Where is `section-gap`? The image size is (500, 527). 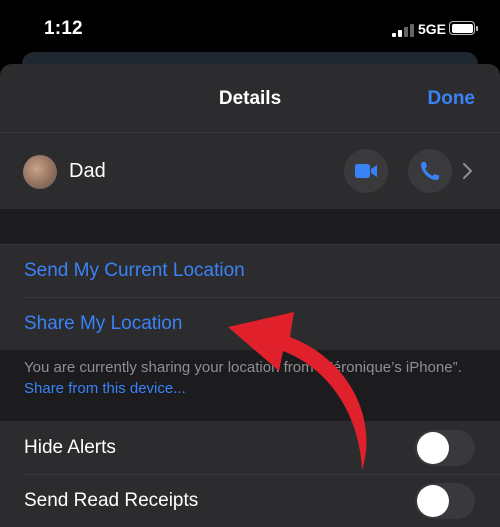 section-gap is located at coordinates (250, 226).